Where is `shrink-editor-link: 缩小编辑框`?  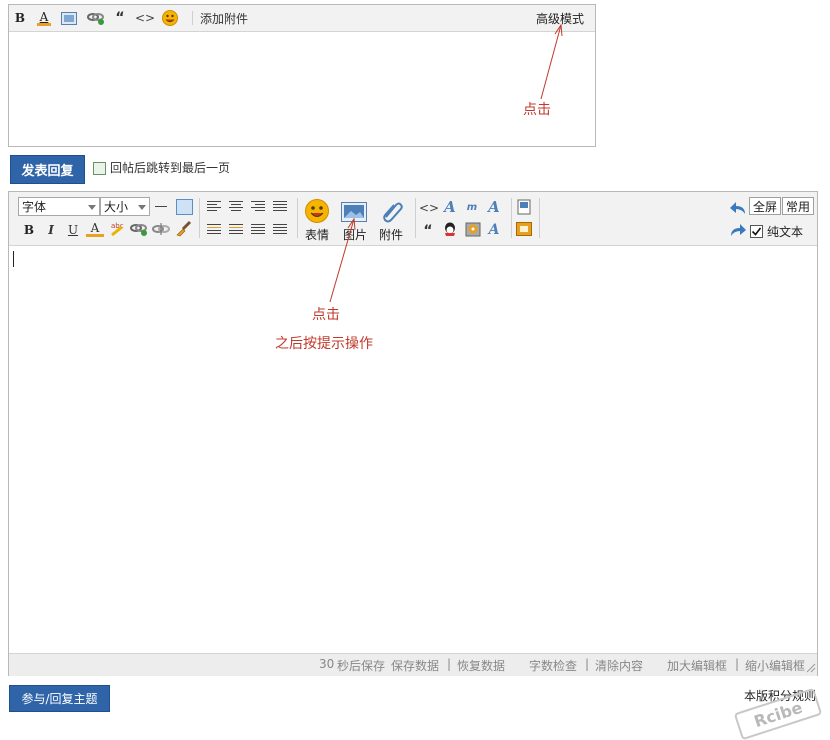 shrink-editor-link: 缩小编辑框 is located at coordinates (775, 665).